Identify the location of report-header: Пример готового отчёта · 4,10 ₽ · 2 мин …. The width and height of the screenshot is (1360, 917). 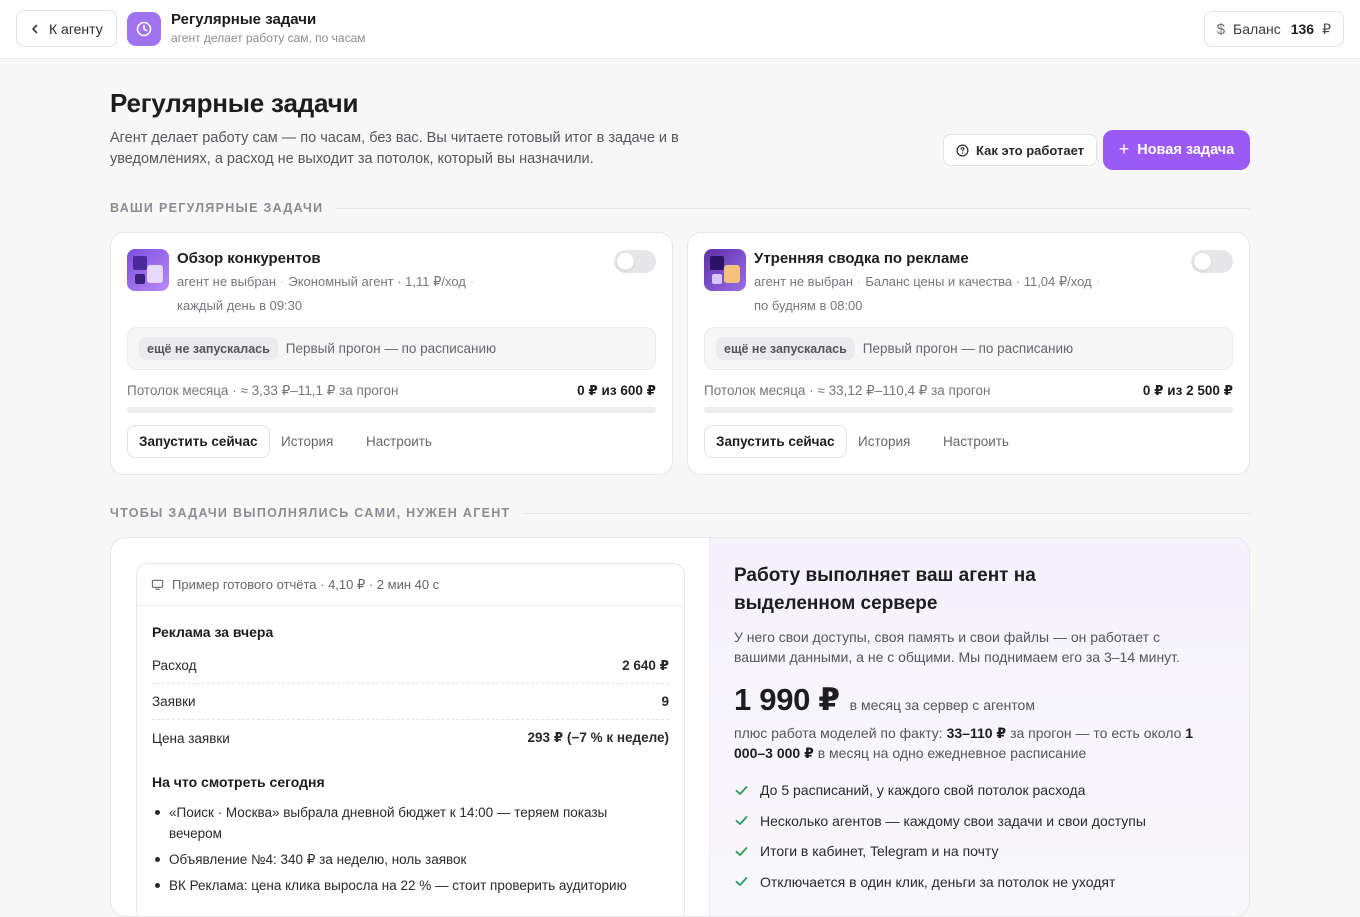
(410, 585).